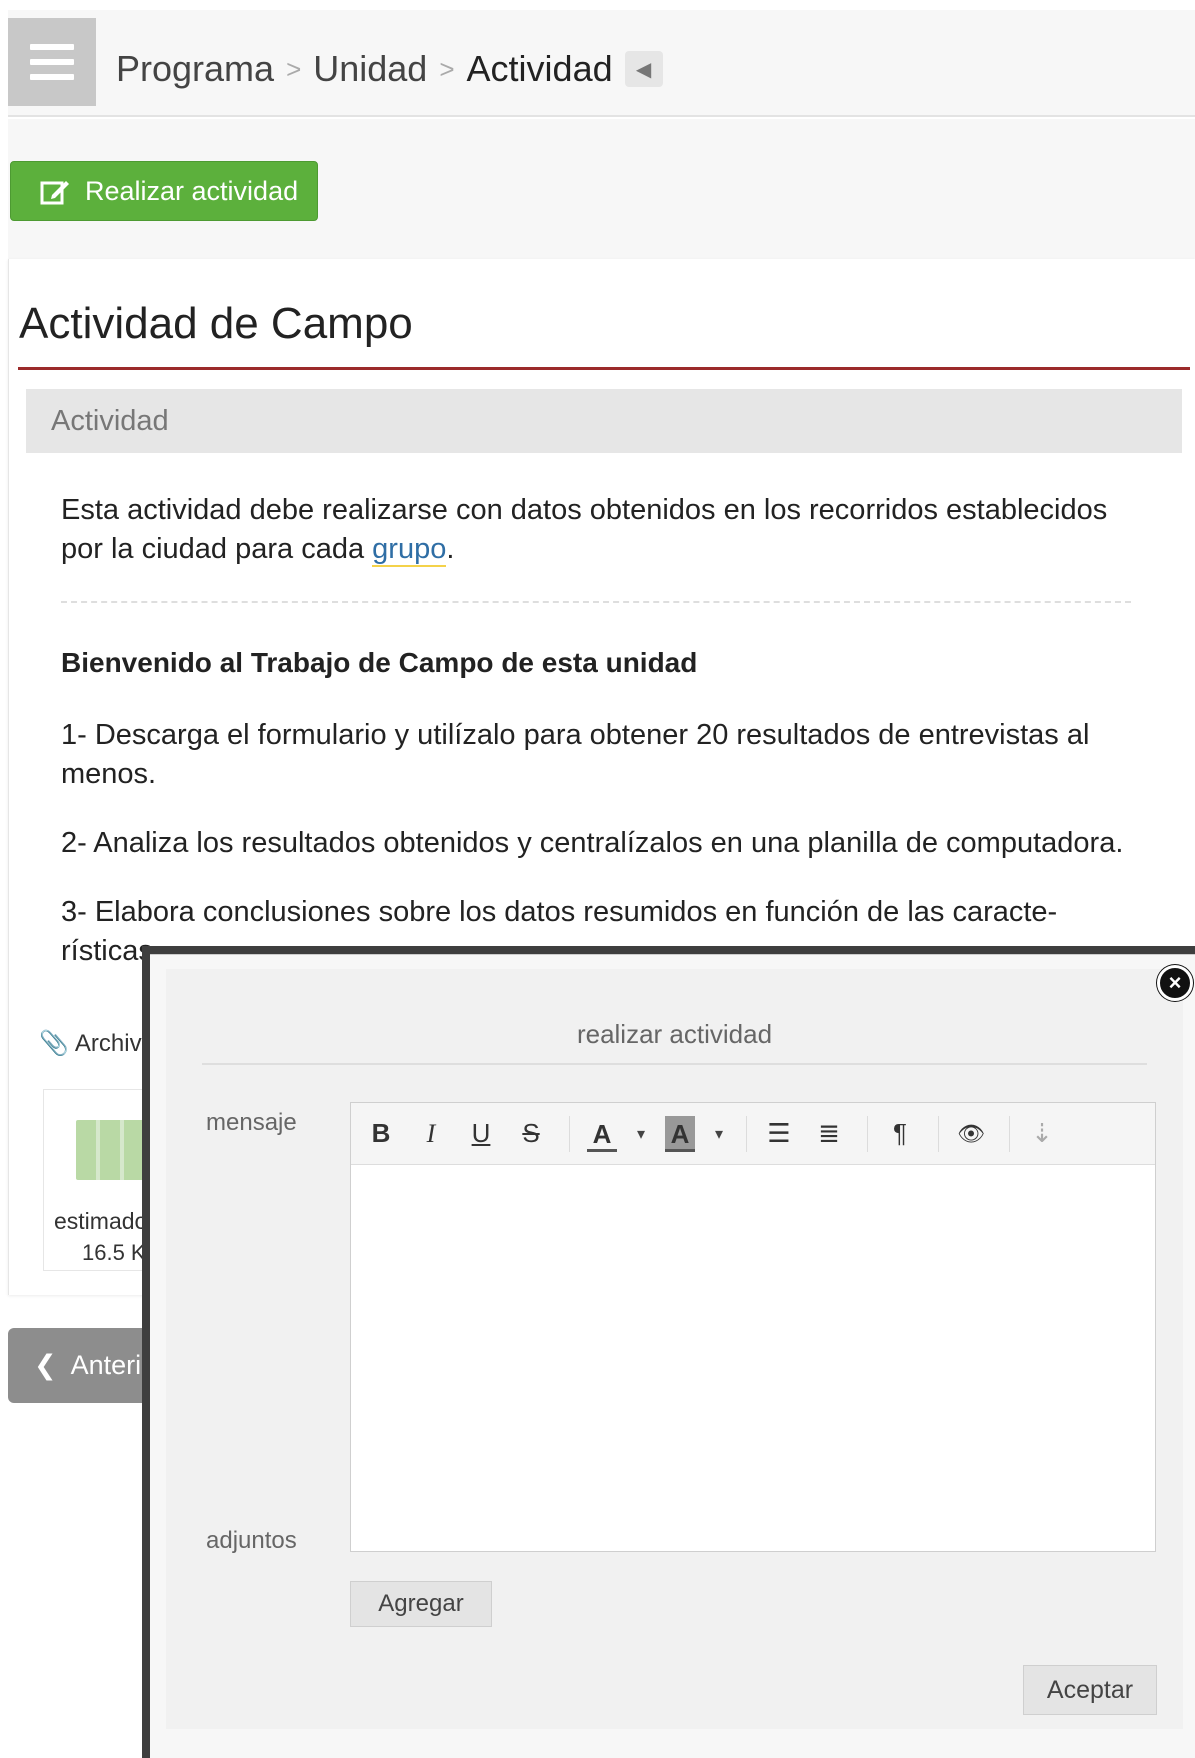 Image resolution: width=1195 pixels, height=1758 pixels. I want to click on realizar-actividad-button: Realizar actividad, so click(164, 191).